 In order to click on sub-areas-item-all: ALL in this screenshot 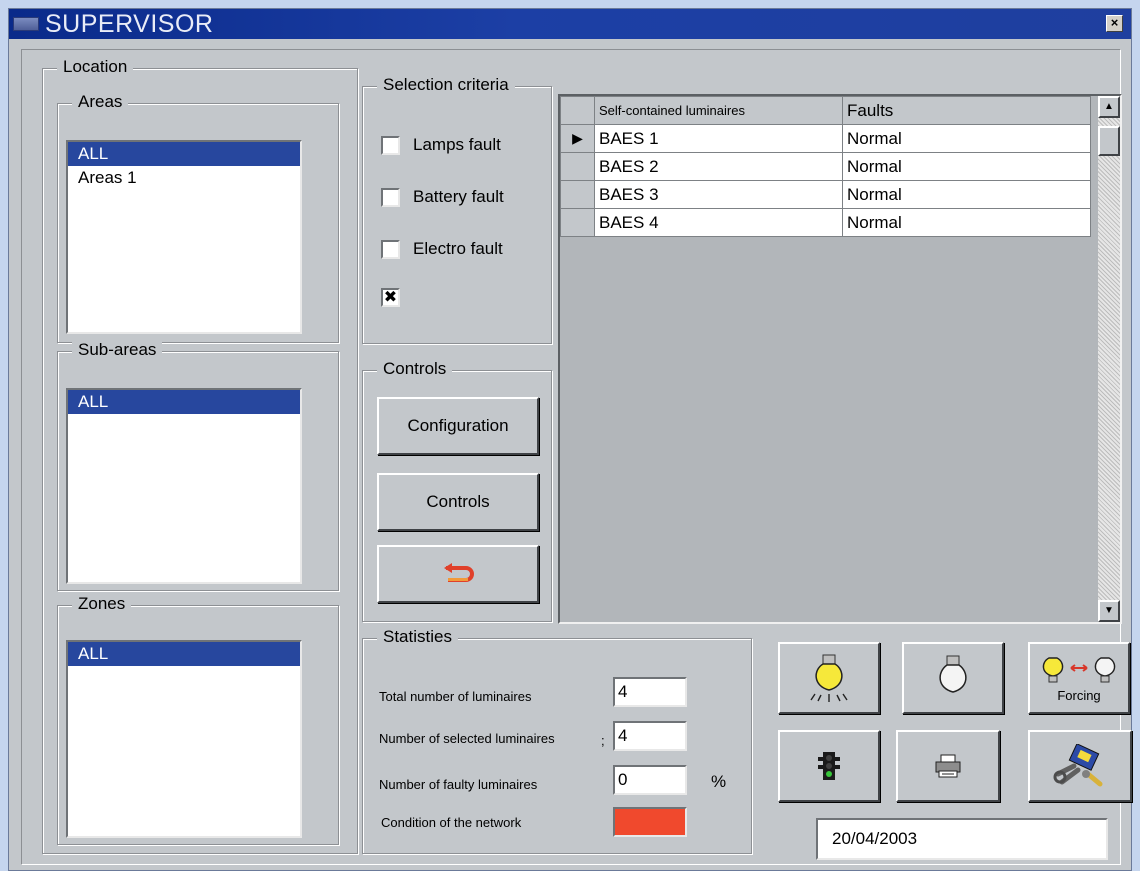, I will do `click(184, 402)`.